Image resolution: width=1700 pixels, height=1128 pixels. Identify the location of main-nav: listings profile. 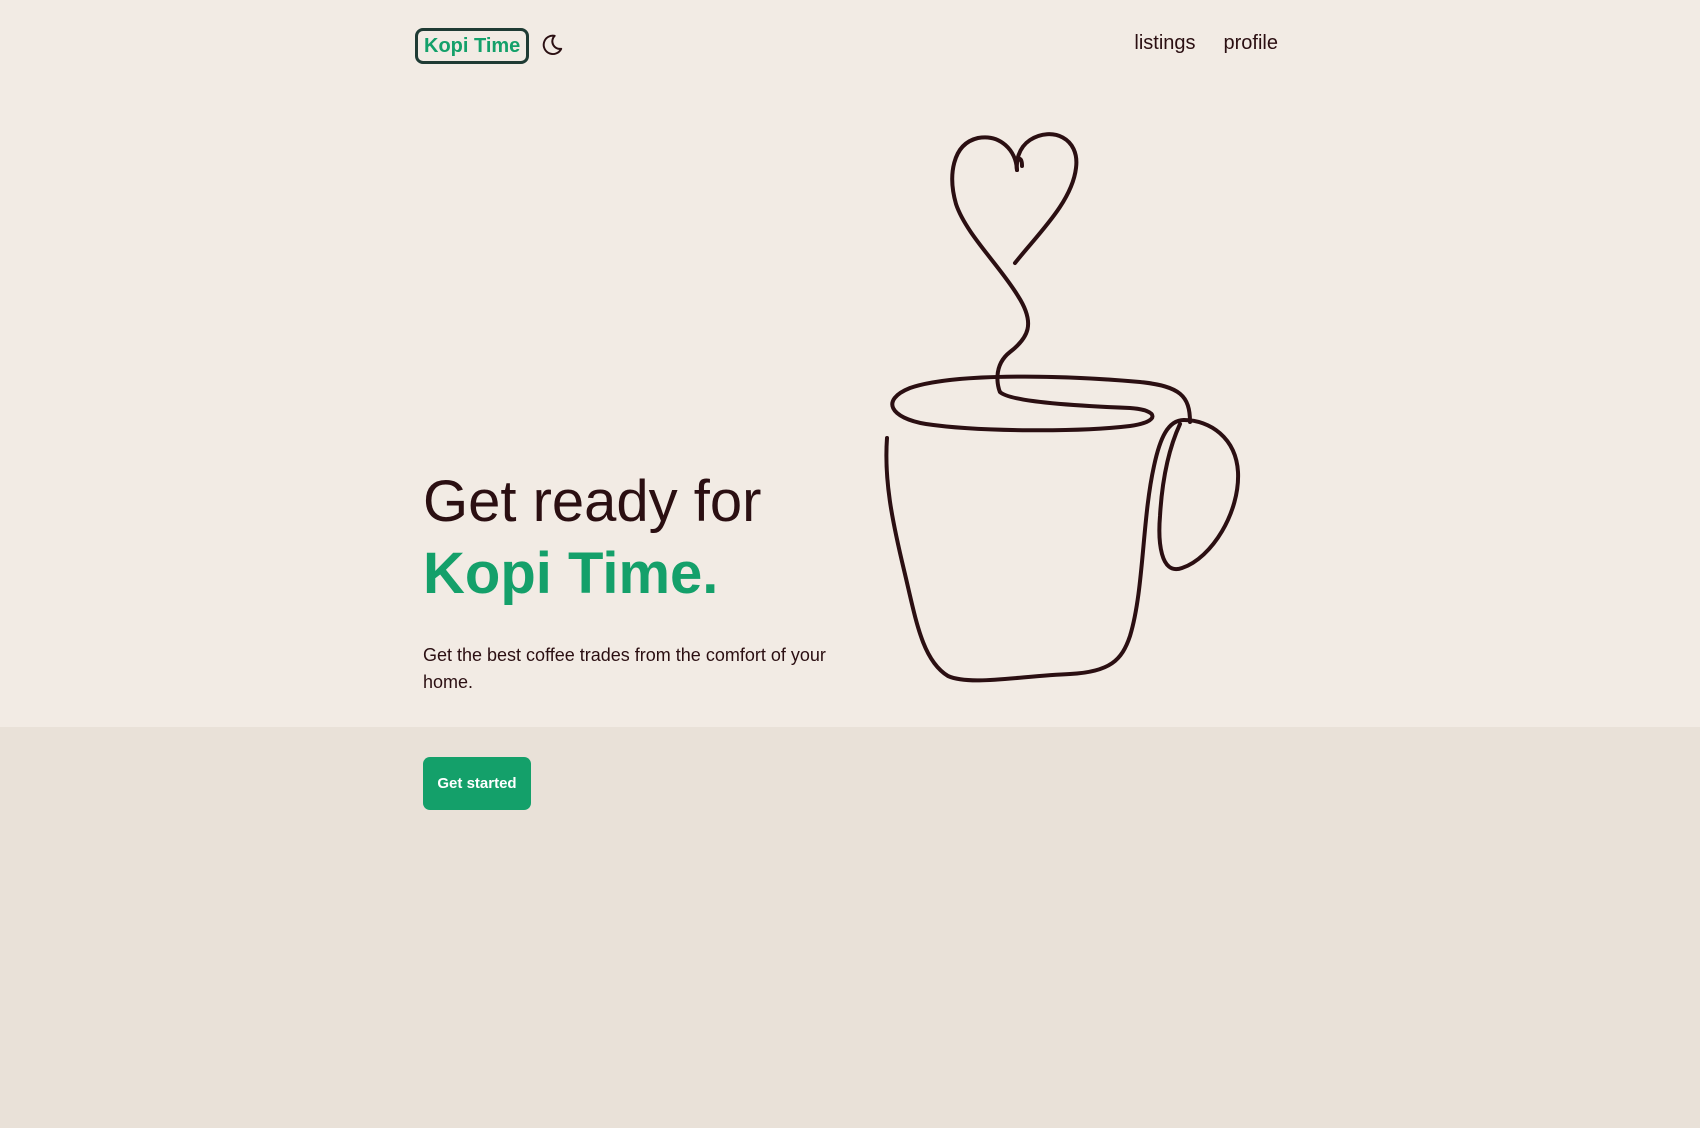
(1206, 43).